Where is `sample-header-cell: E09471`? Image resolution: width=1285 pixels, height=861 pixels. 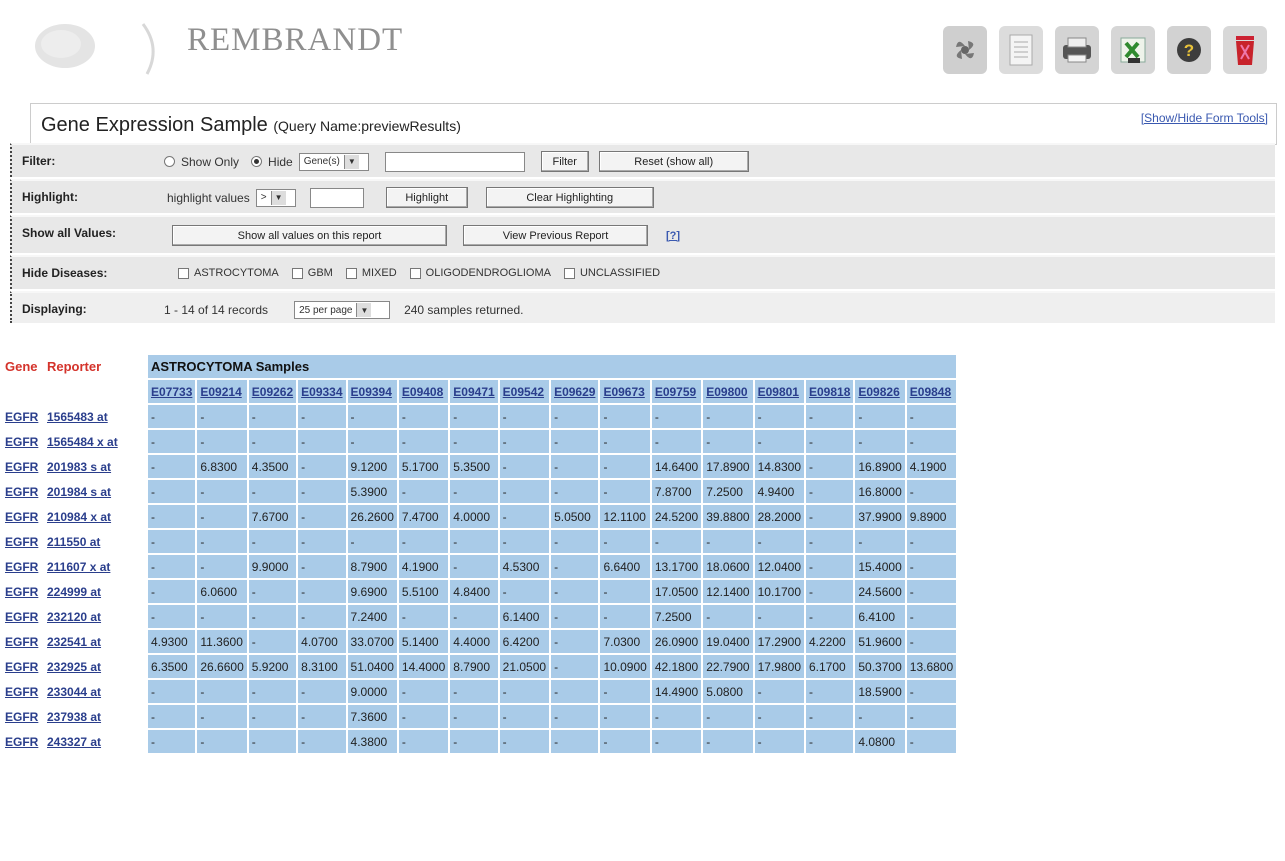 sample-header-cell: E09471 is located at coordinates (474, 391).